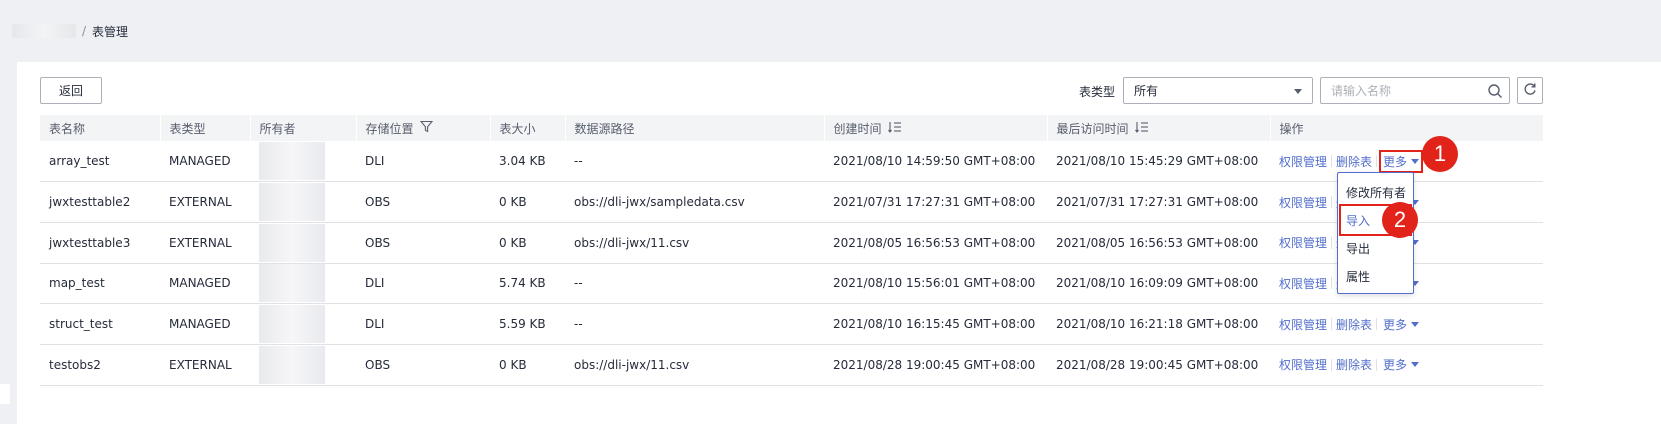 The height and width of the screenshot is (424, 1661). What do you see at coordinates (935, 365) in the screenshot?
I see `cell-created: 2021/08/28 19:00:45 GMT+08:00` at bounding box center [935, 365].